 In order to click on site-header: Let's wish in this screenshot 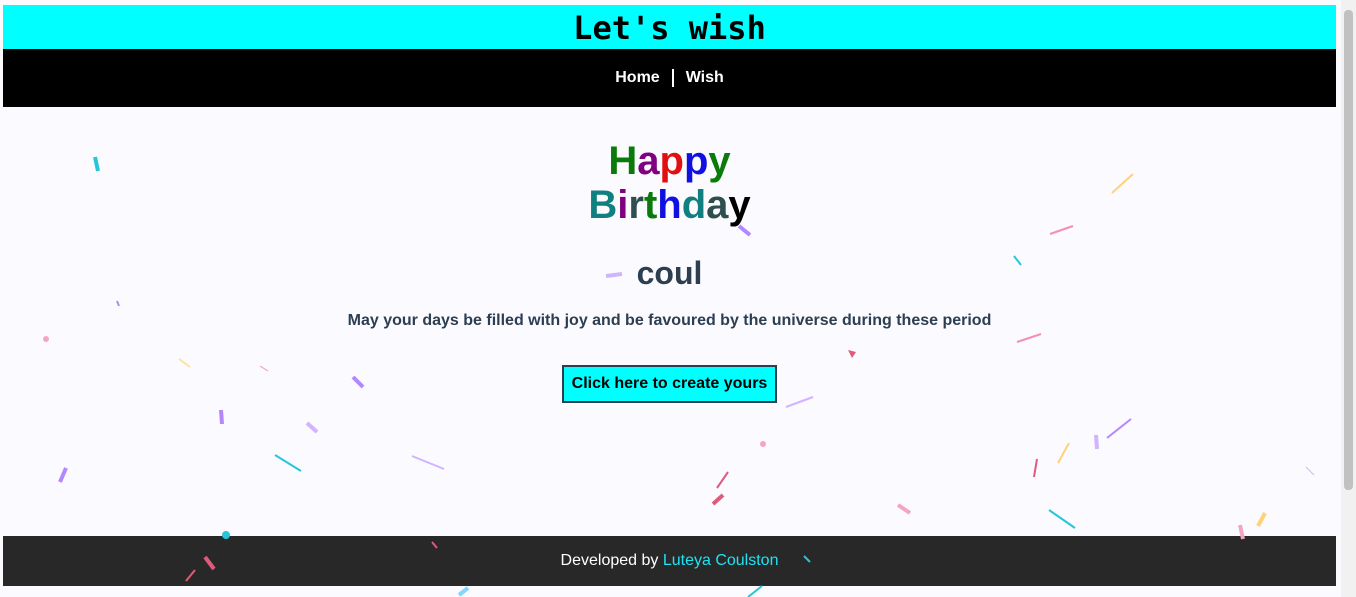, I will do `click(669, 27)`.